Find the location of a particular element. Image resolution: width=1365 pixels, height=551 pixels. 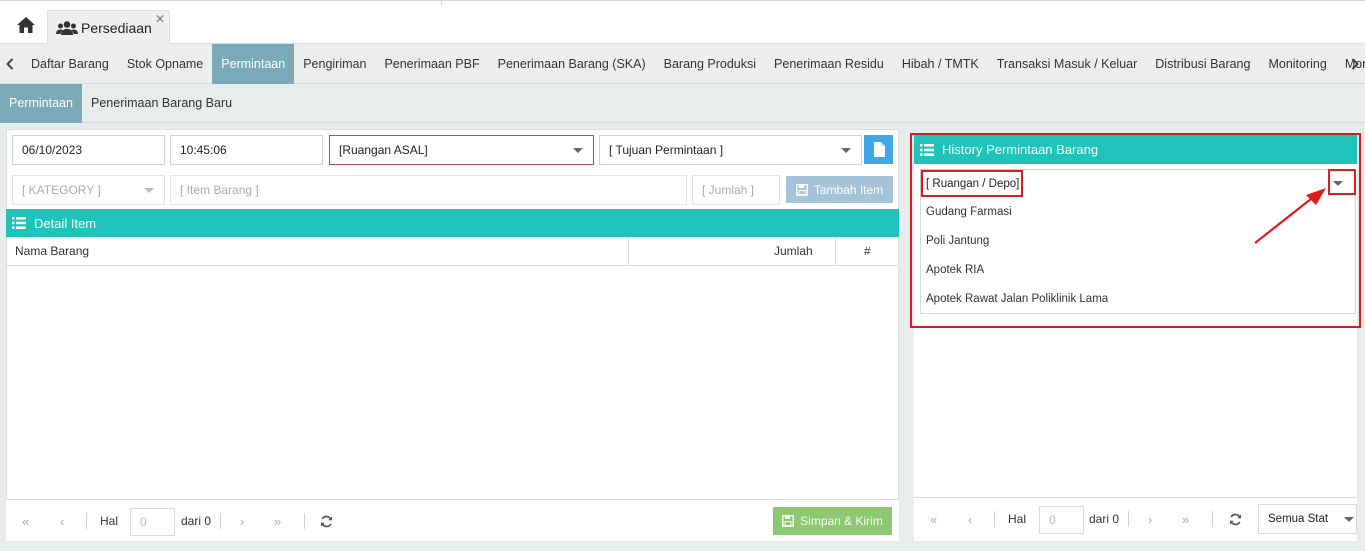

detail-item-header: Detail Item is located at coordinates (452, 223).